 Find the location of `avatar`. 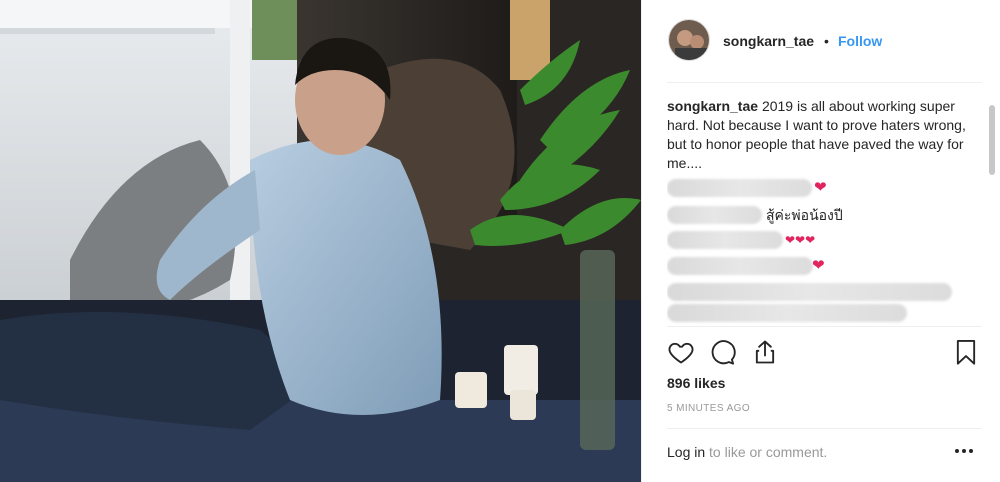

avatar is located at coordinates (689, 40).